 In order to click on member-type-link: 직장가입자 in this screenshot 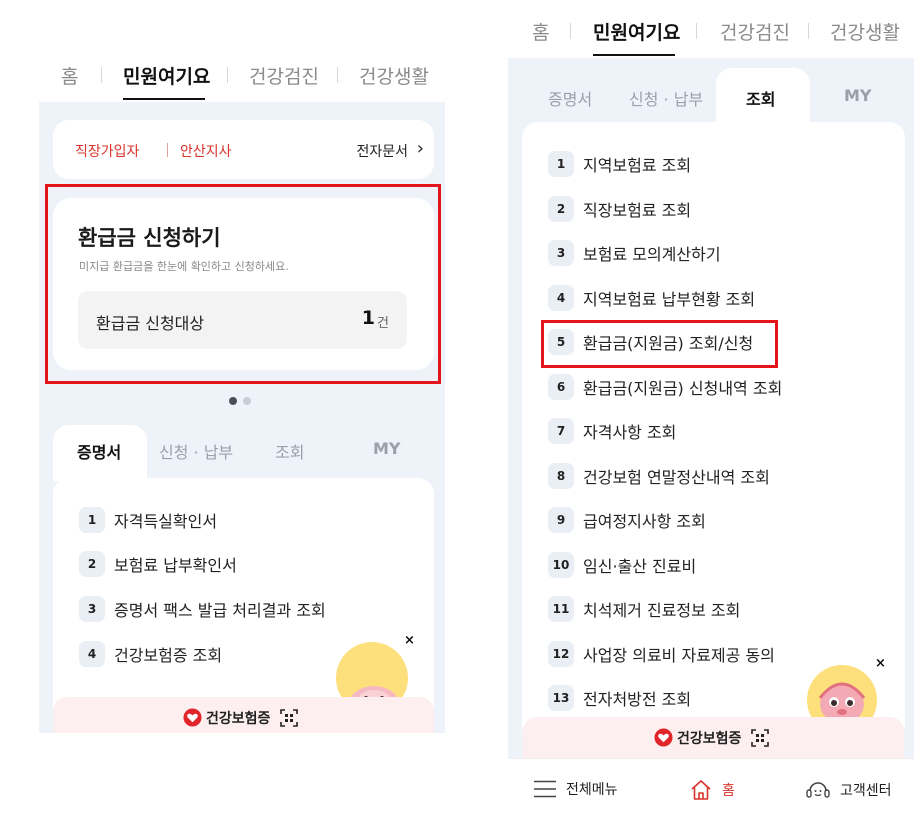, I will do `click(107, 151)`.